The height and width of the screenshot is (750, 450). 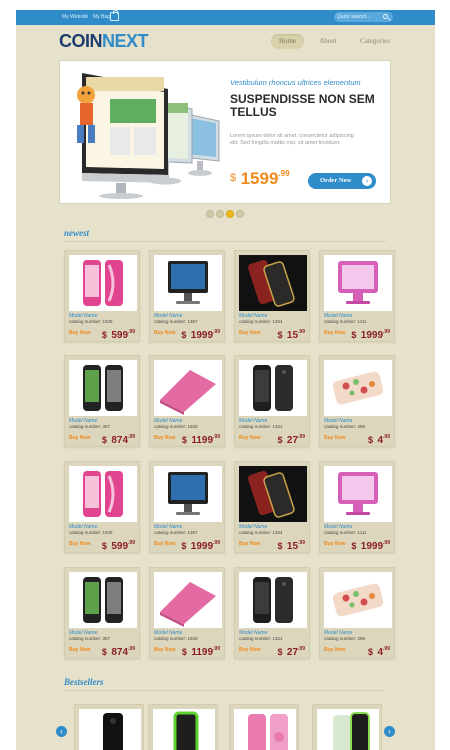 I want to click on chevron-left-icon: ‹, so click(x=61, y=731).